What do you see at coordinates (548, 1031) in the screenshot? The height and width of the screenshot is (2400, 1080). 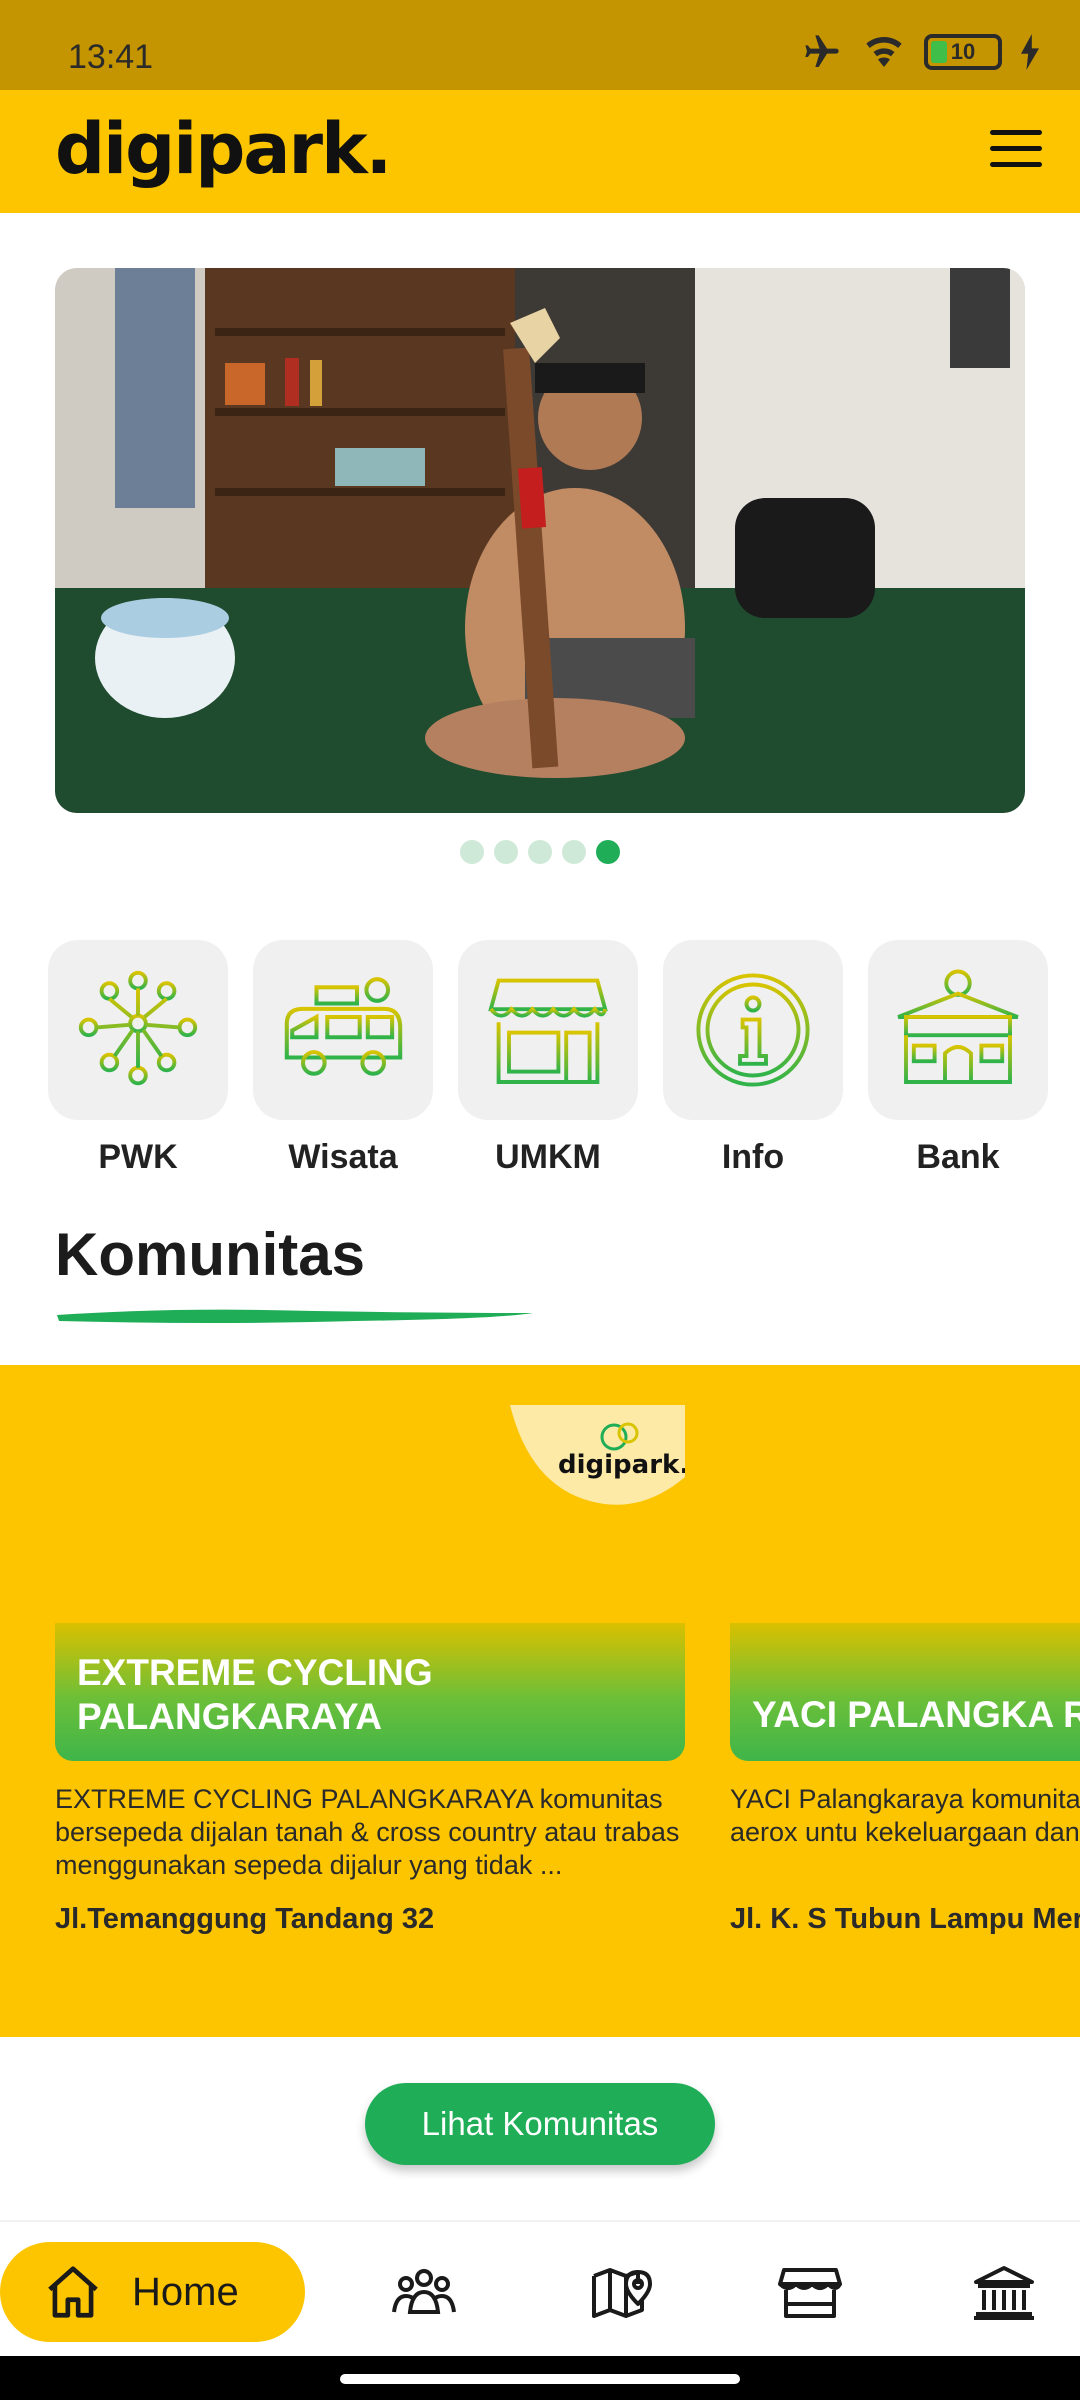 I see `storefront-icon` at bounding box center [548, 1031].